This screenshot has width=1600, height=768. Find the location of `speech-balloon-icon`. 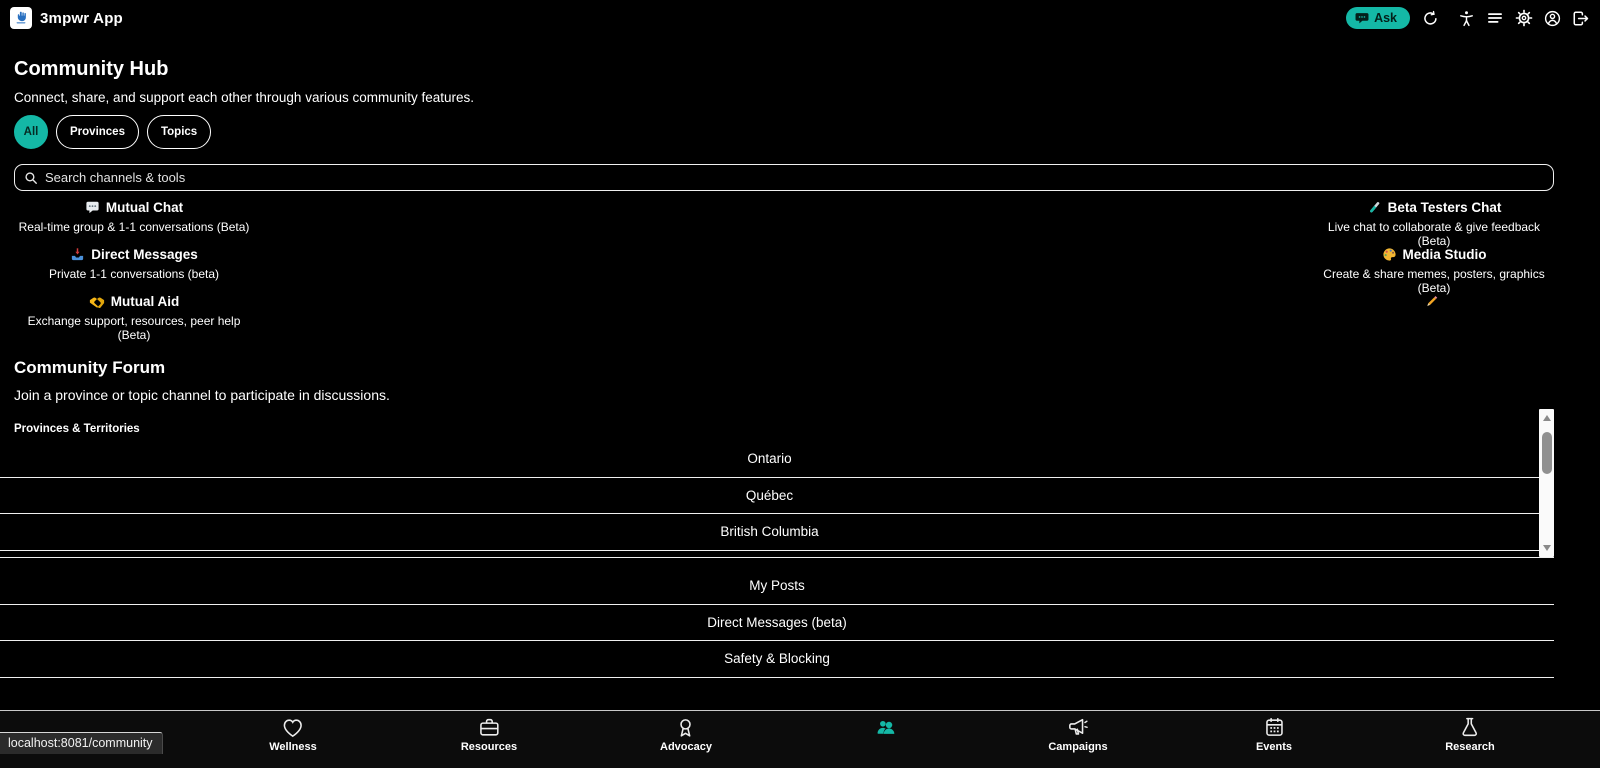

speech-balloon-icon is located at coordinates (92, 207).